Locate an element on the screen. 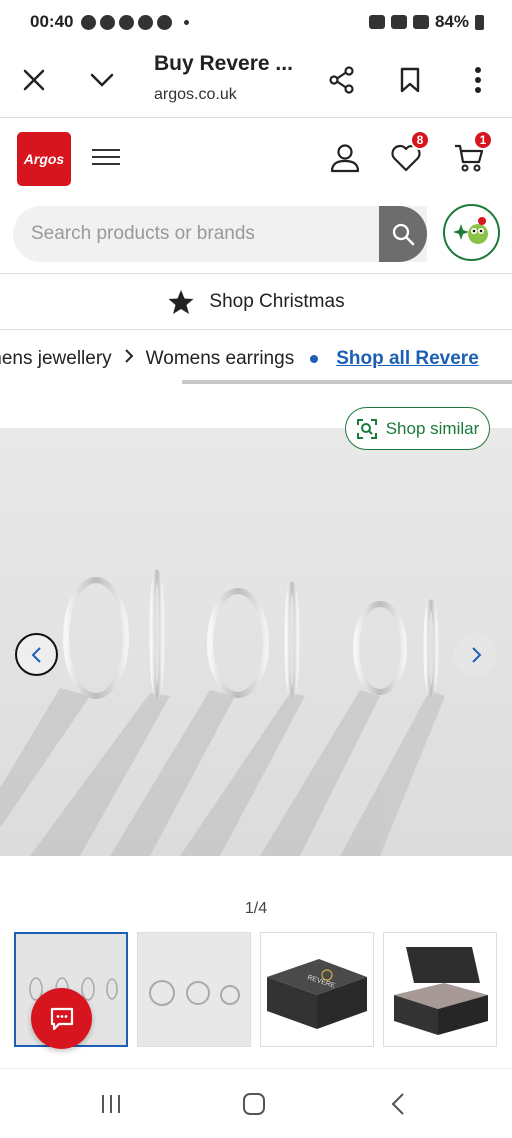 This screenshot has height=1138, width=512. chevron-left-icon is located at coordinates (36, 654).